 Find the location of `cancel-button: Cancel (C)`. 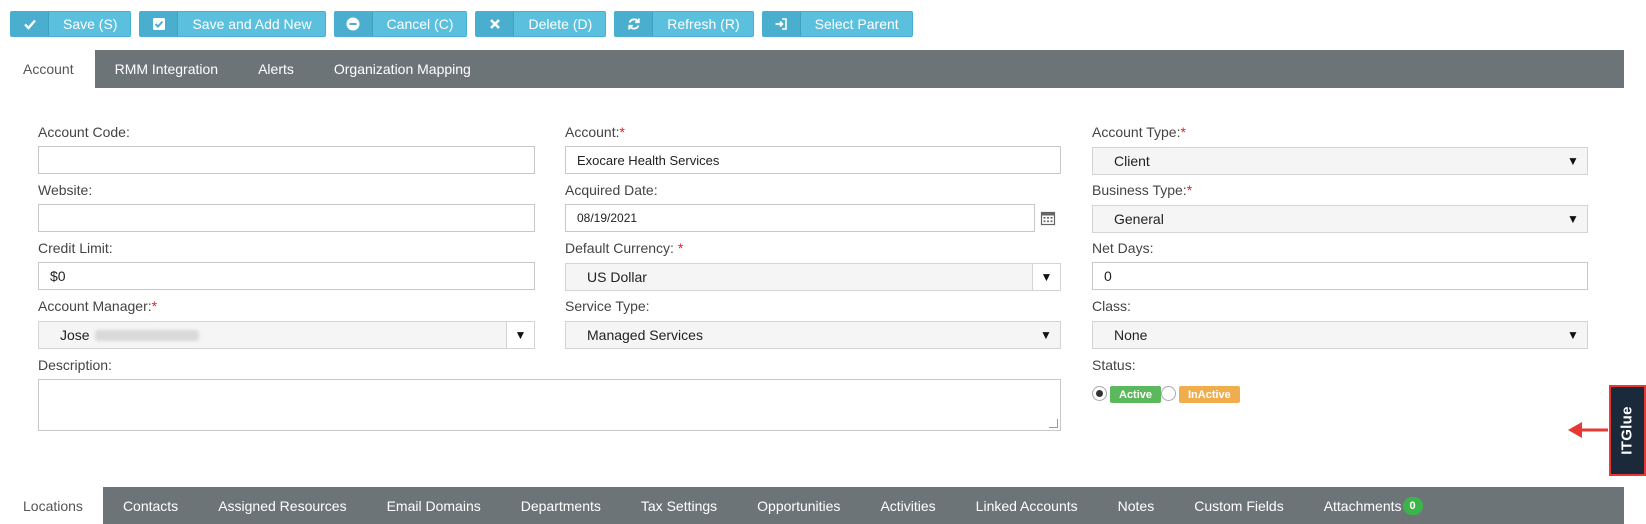

cancel-button: Cancel (C) is located at coordinates (400, 24).